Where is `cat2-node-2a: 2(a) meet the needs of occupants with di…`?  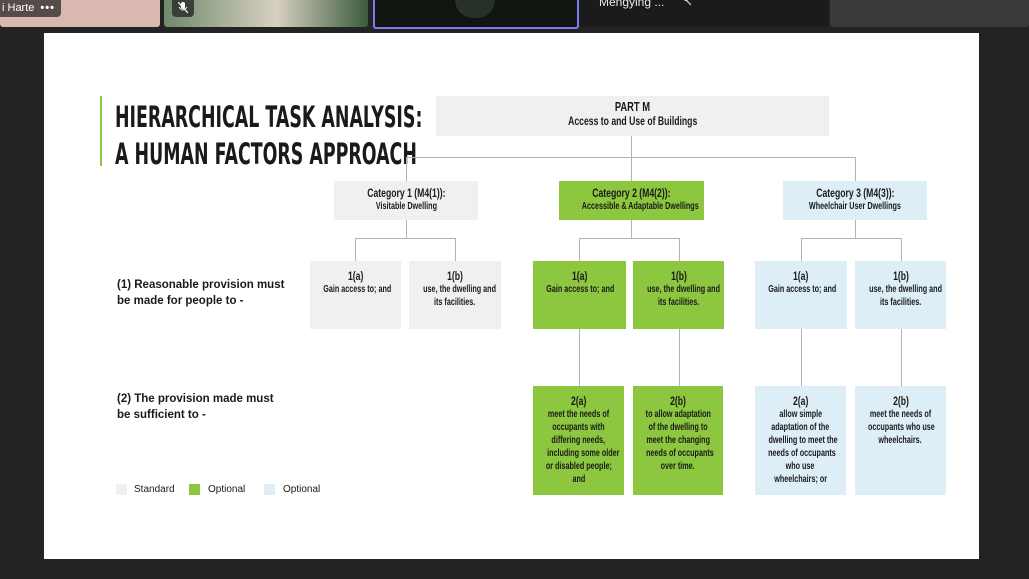
cat2-node-2a: 2(a) meet the needs of occupants with di… is located at coordinates (578, 440).